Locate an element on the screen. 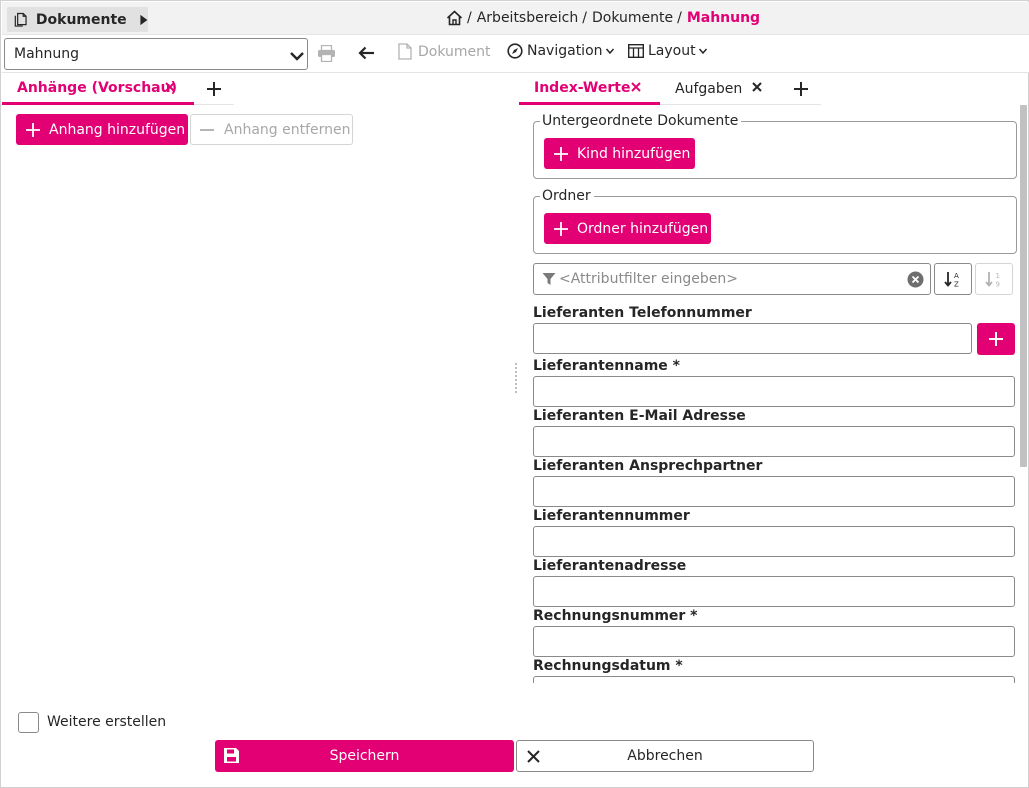 The width and height of the screenshot is (1029, 788). breadcrumb-item-arbeitsbereich: Arbeitsbereich is located at coordinates (528, 18).